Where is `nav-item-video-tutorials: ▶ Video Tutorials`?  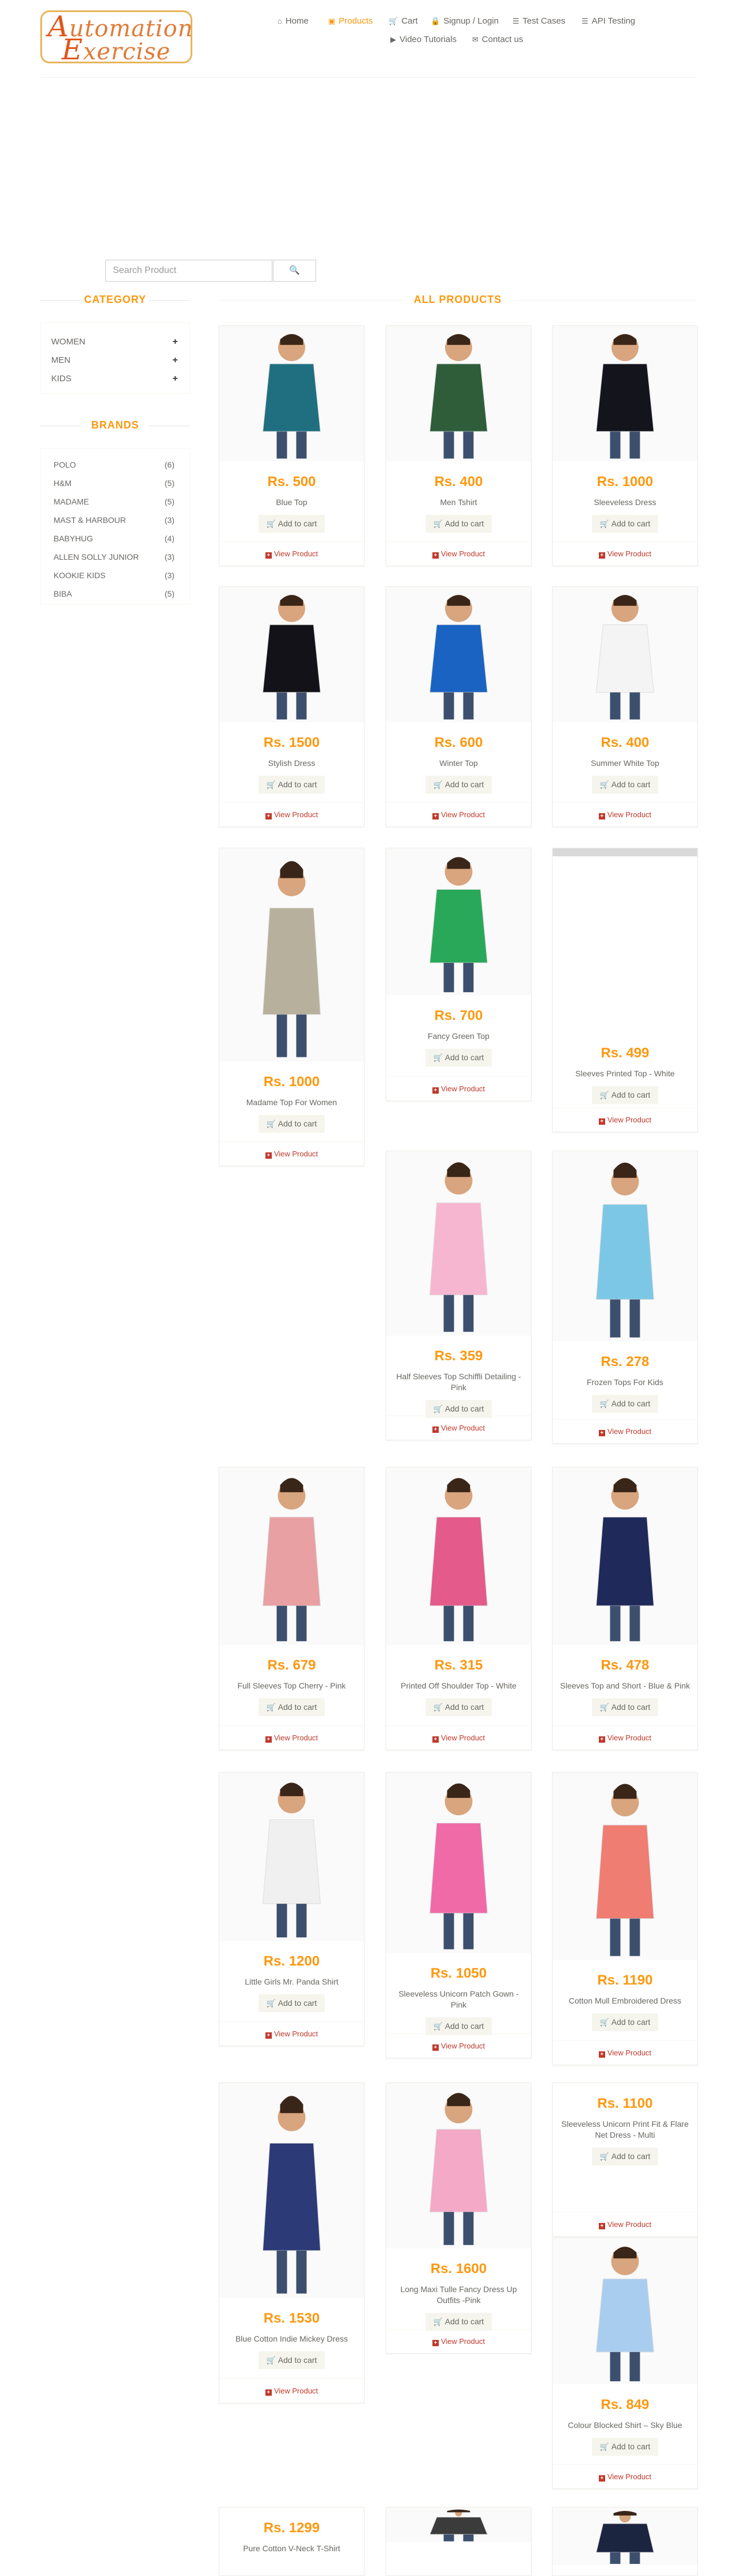 nav-item-video-tutorials: ▶ Video Tutorials is located at coordinates (423, 39).